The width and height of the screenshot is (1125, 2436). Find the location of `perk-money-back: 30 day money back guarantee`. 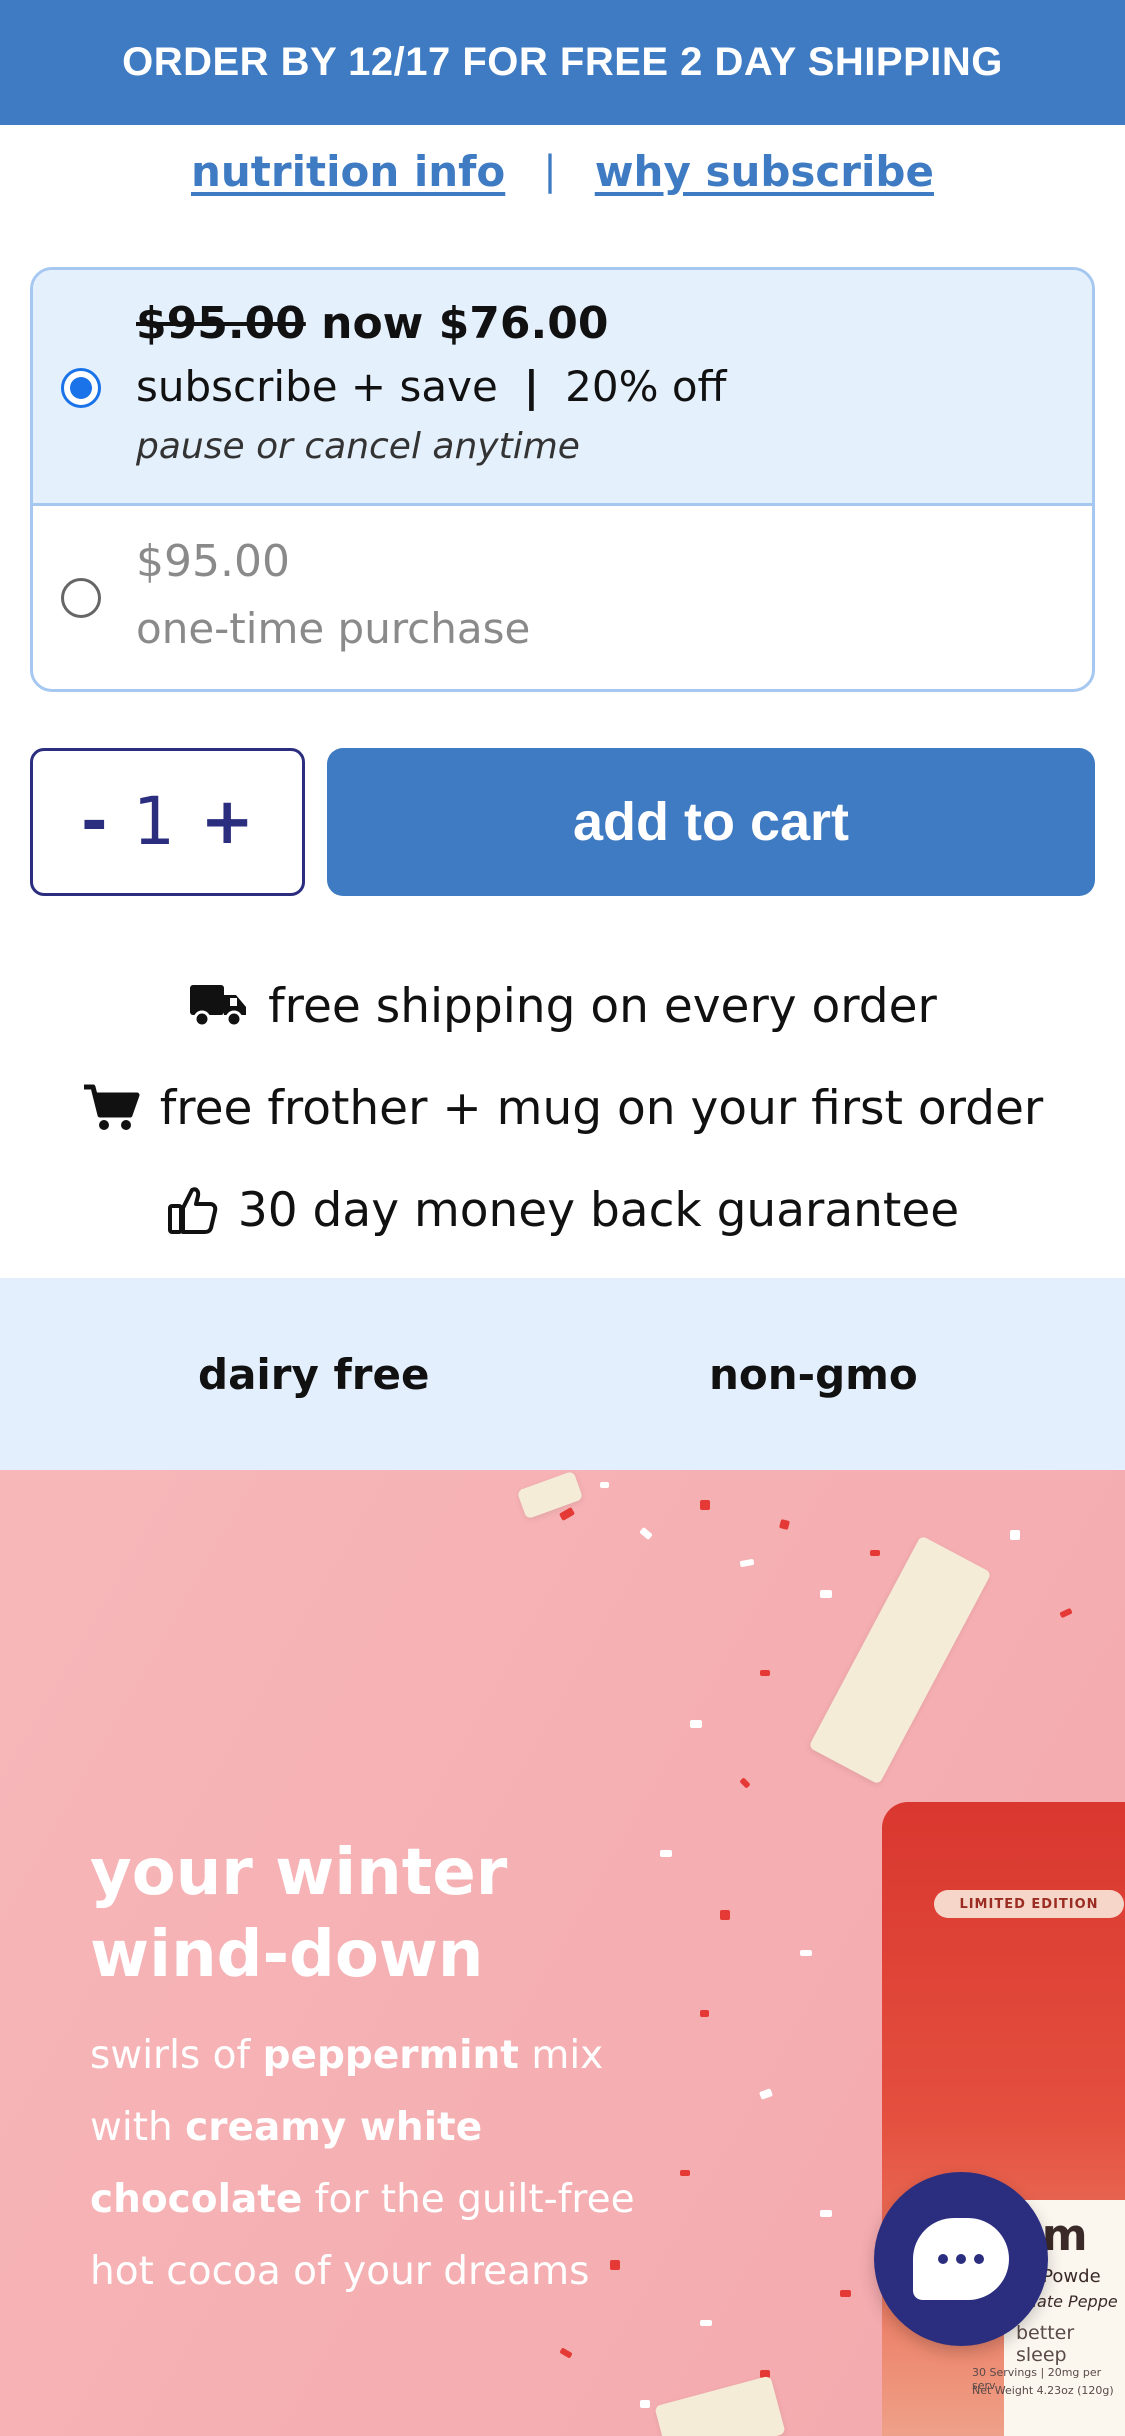

perk-money-back: 30 day money back guarantee is located at coordinates (562, 1210).